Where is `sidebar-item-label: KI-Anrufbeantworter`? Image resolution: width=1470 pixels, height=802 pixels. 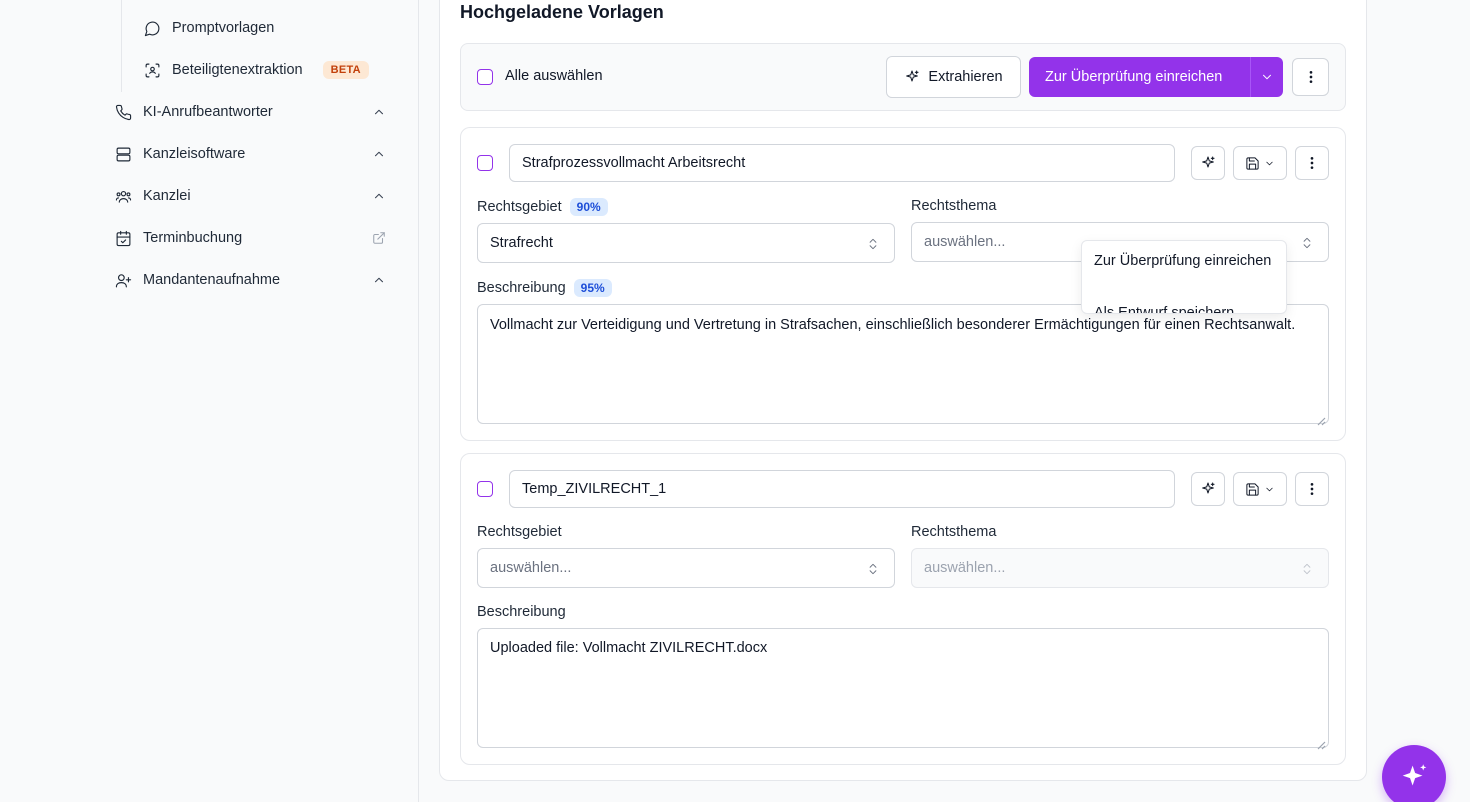
sidebar-item-label: KI-Anrufbeantworter is located at coordinates (208, 112).